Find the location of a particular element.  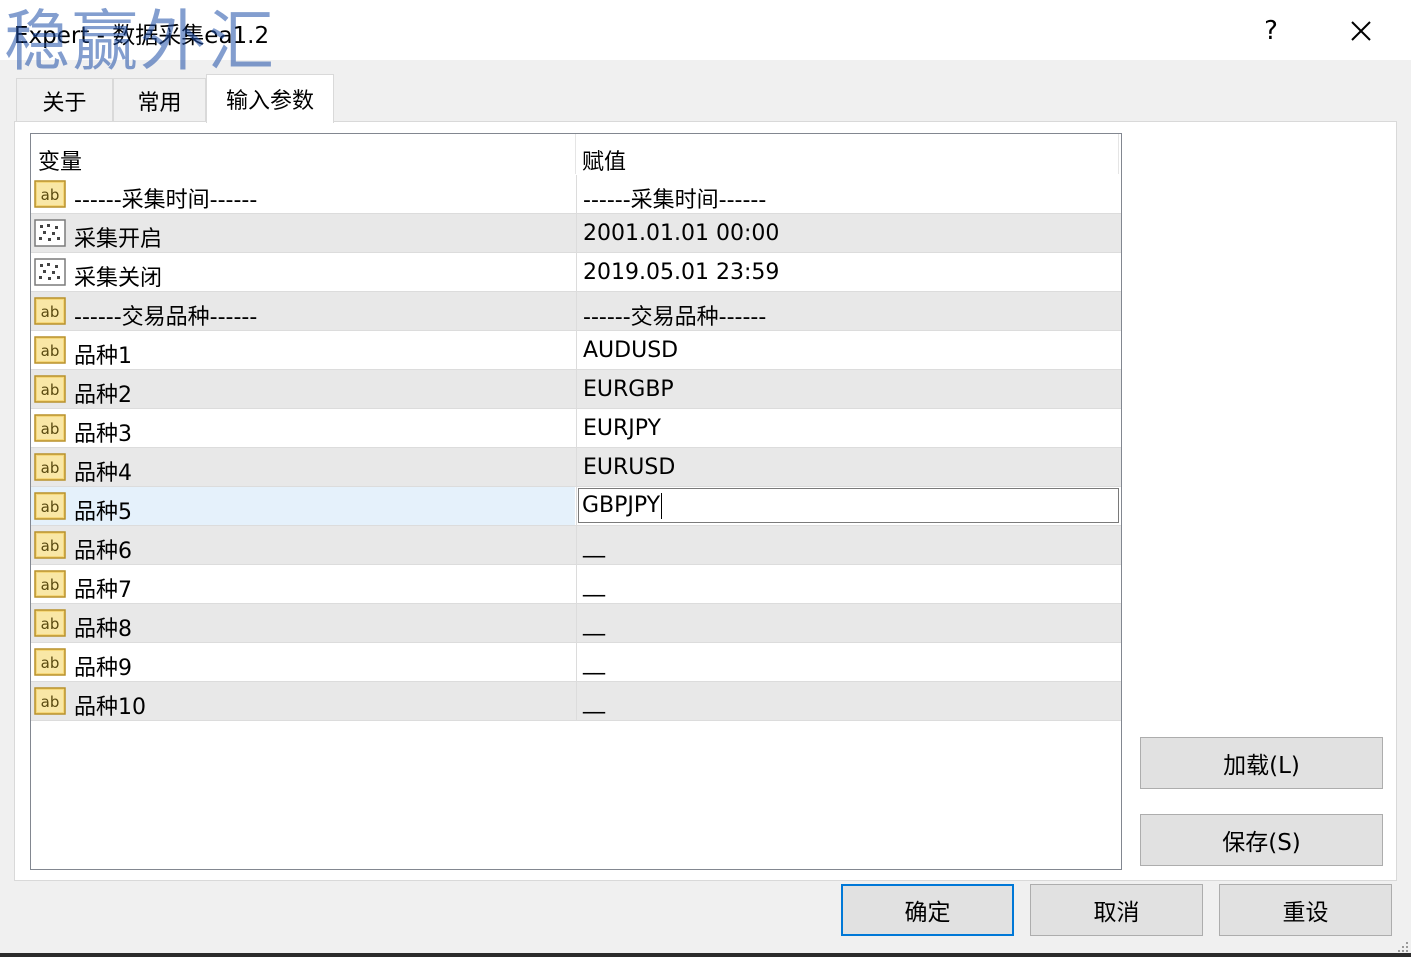

help-button: ? is located at coordinates (1271, 31).